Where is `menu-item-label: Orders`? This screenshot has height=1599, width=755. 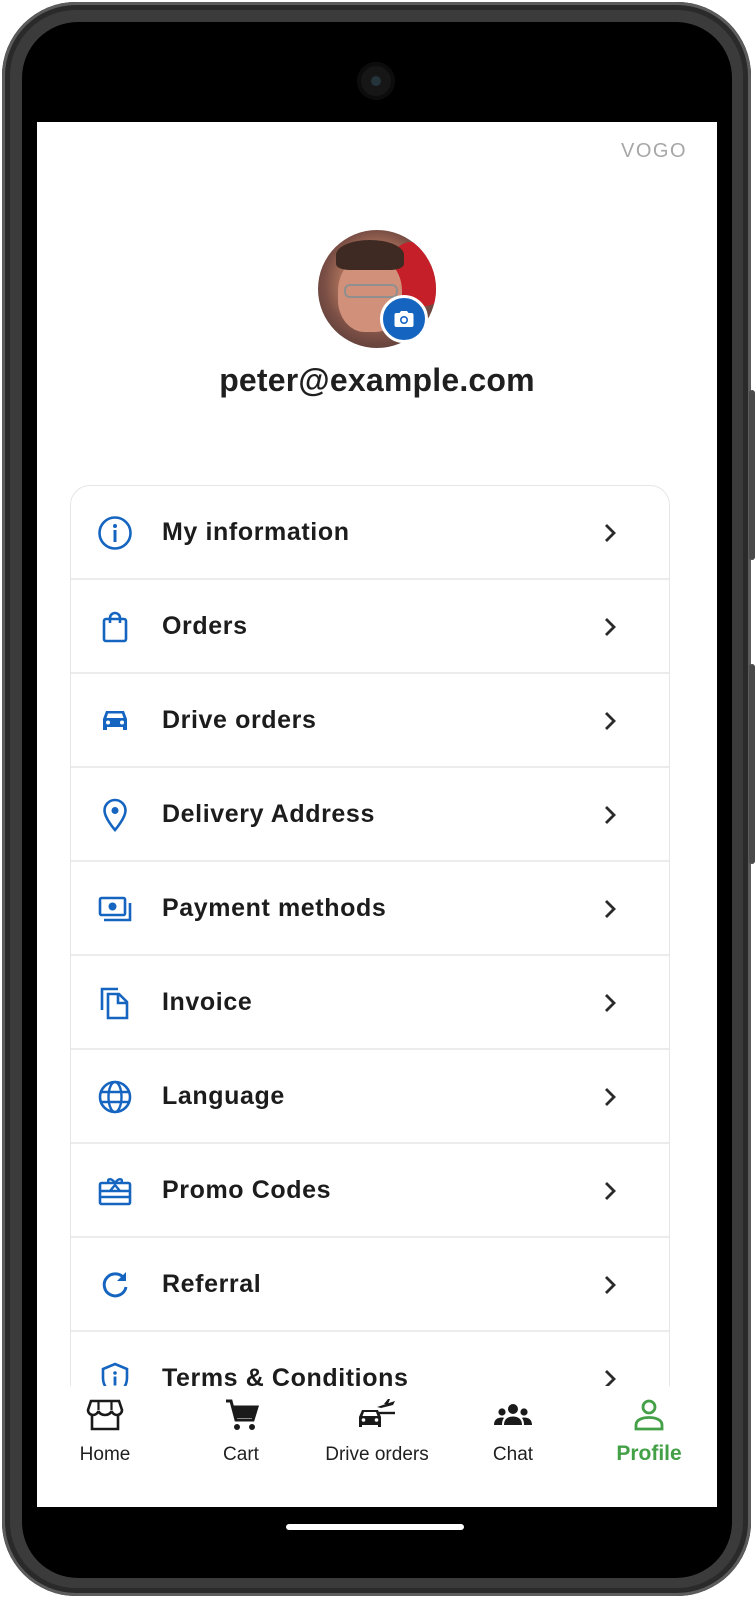
menu-item-label: Orders is located at coordinates (205, 626).